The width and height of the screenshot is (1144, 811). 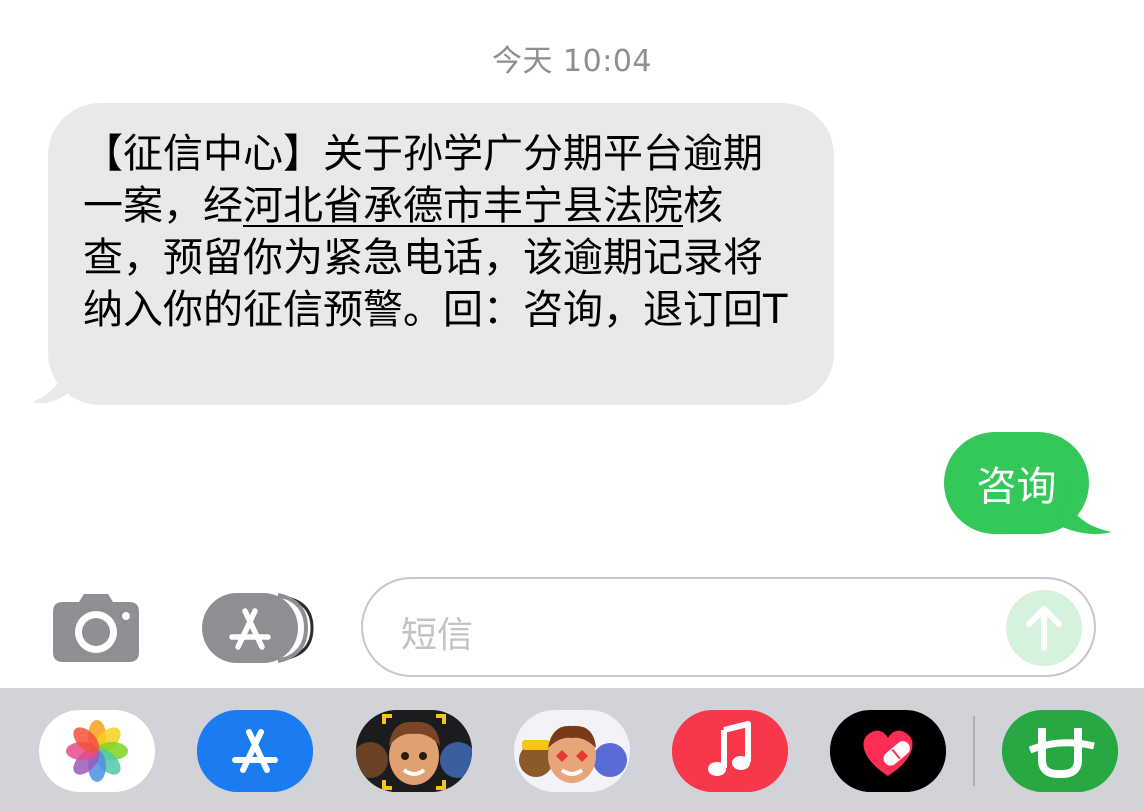 I want to click on animoji-button, so click(x=572, y=751).